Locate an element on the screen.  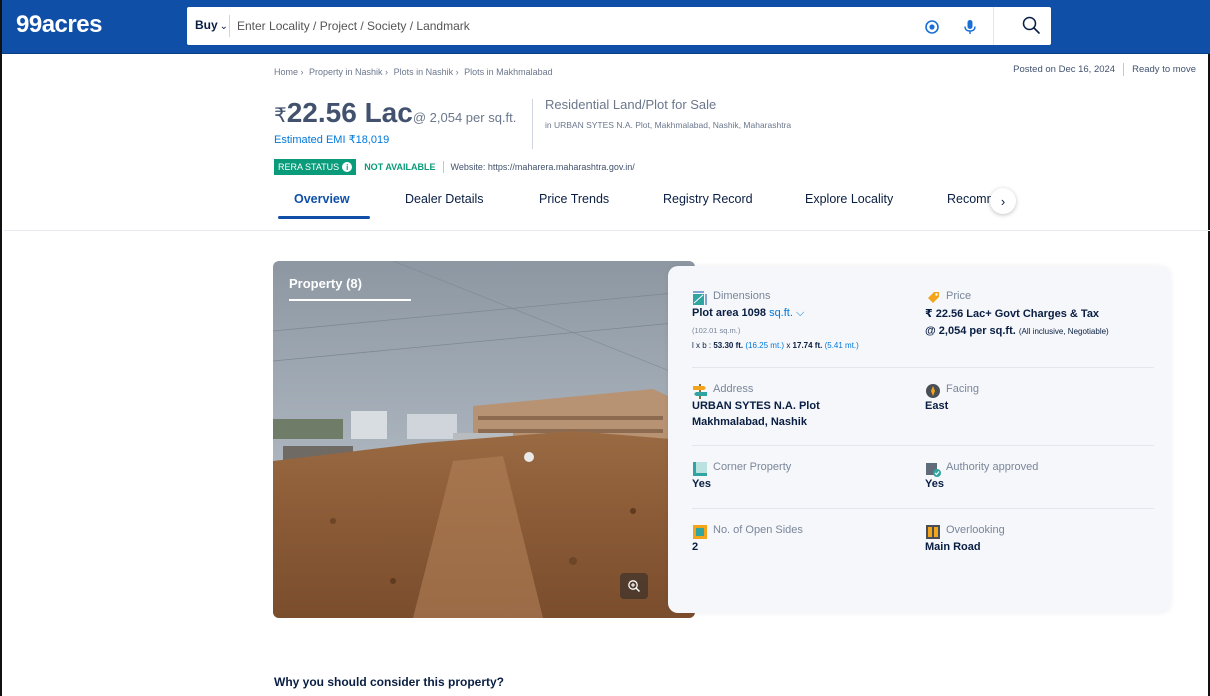
open-sides-value: 2 is located at coordinates (695, 547).